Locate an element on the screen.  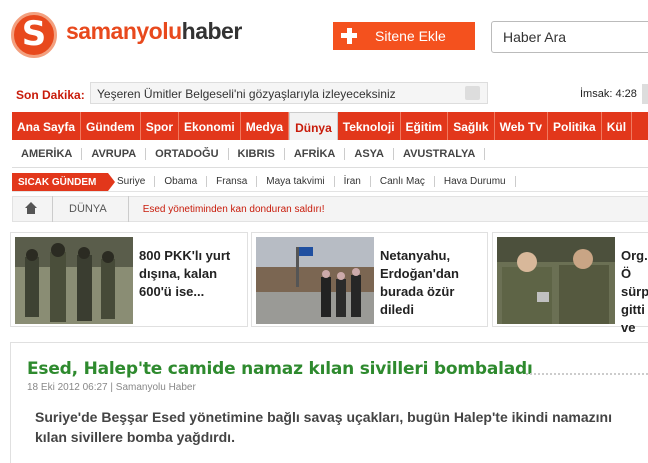
plus-icon is located at coordinates (349, 36).